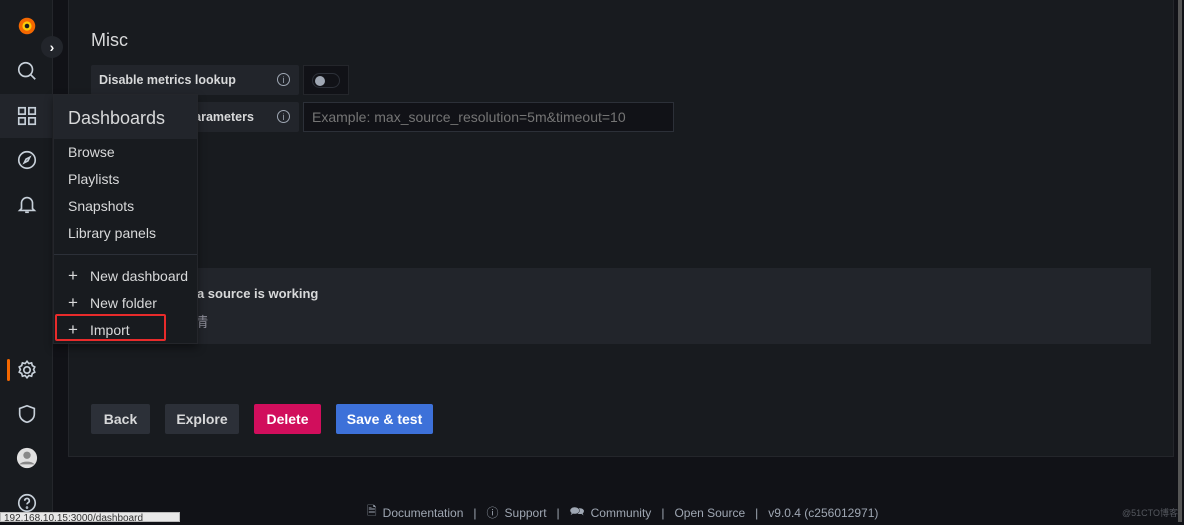 The image size is (1184, 525). What do you see at coordinates (372, 511) in the screenshot?
I see `document-icon: 🗎` at bounding box center [372, 511].